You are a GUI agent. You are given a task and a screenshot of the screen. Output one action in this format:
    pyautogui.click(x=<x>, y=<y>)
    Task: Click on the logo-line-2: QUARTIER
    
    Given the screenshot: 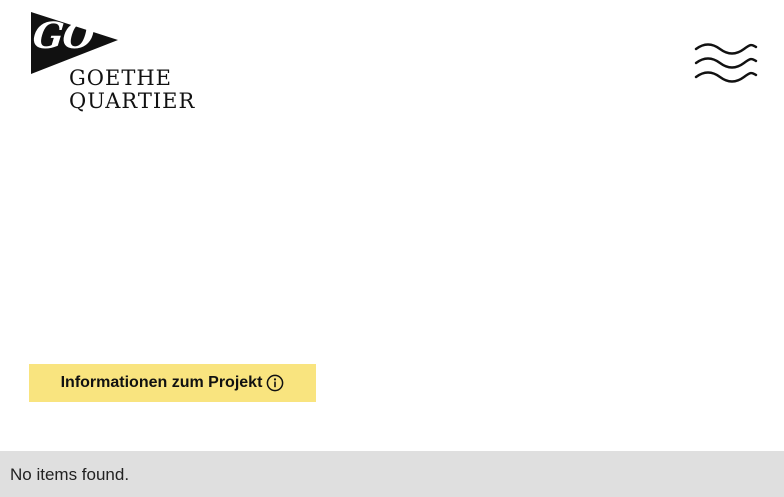 What is the action you would take?
    pyautogui.click(x=132, y=101)
    